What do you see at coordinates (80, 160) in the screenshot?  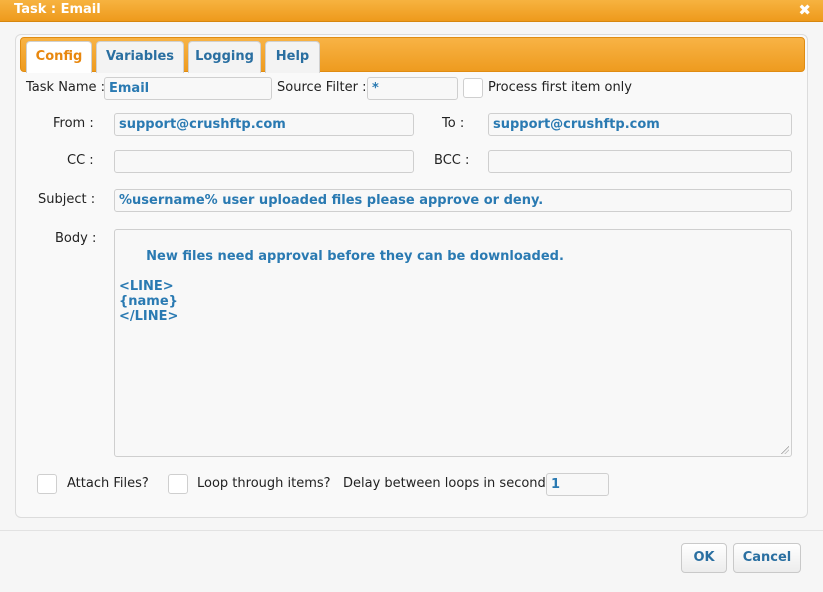 I see `cc-label: CC :` at bounding box center [80, 160].